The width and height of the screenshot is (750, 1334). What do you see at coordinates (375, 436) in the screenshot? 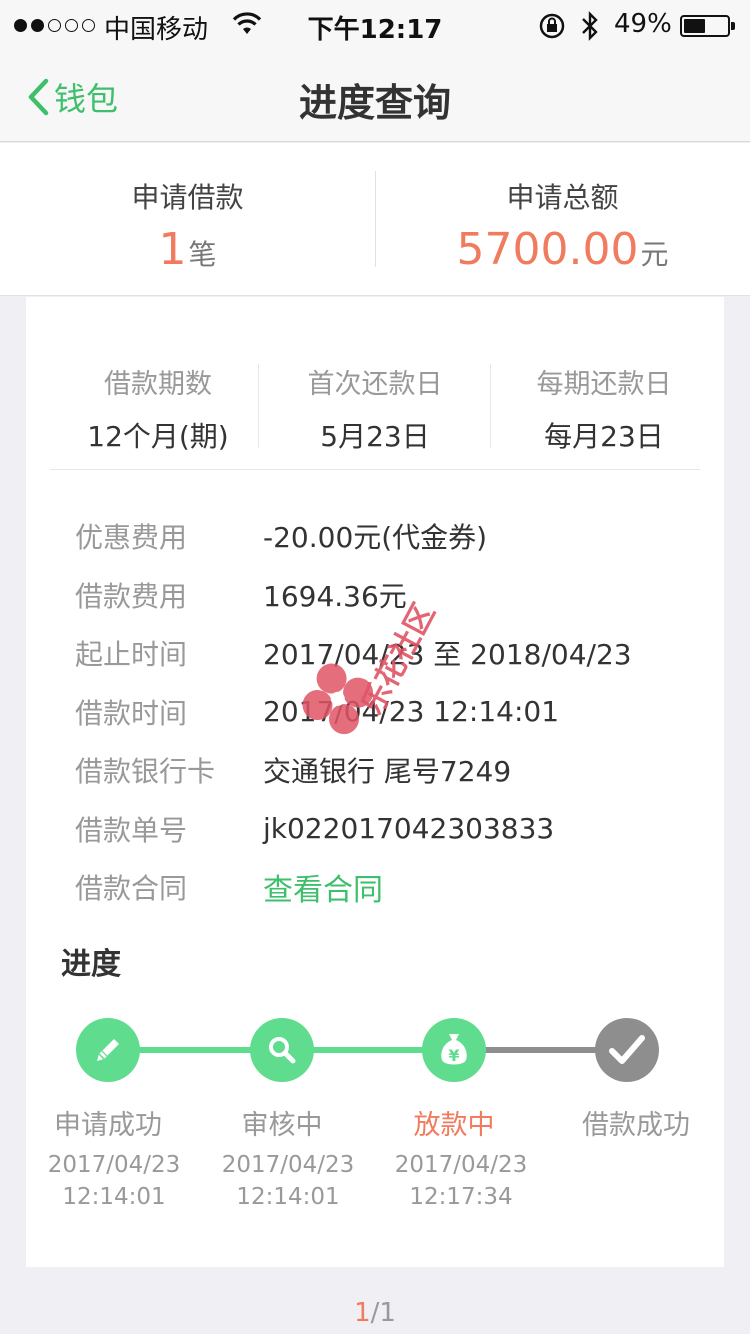
I see `term-value: 5月23日` at bounding box center [375, 436].